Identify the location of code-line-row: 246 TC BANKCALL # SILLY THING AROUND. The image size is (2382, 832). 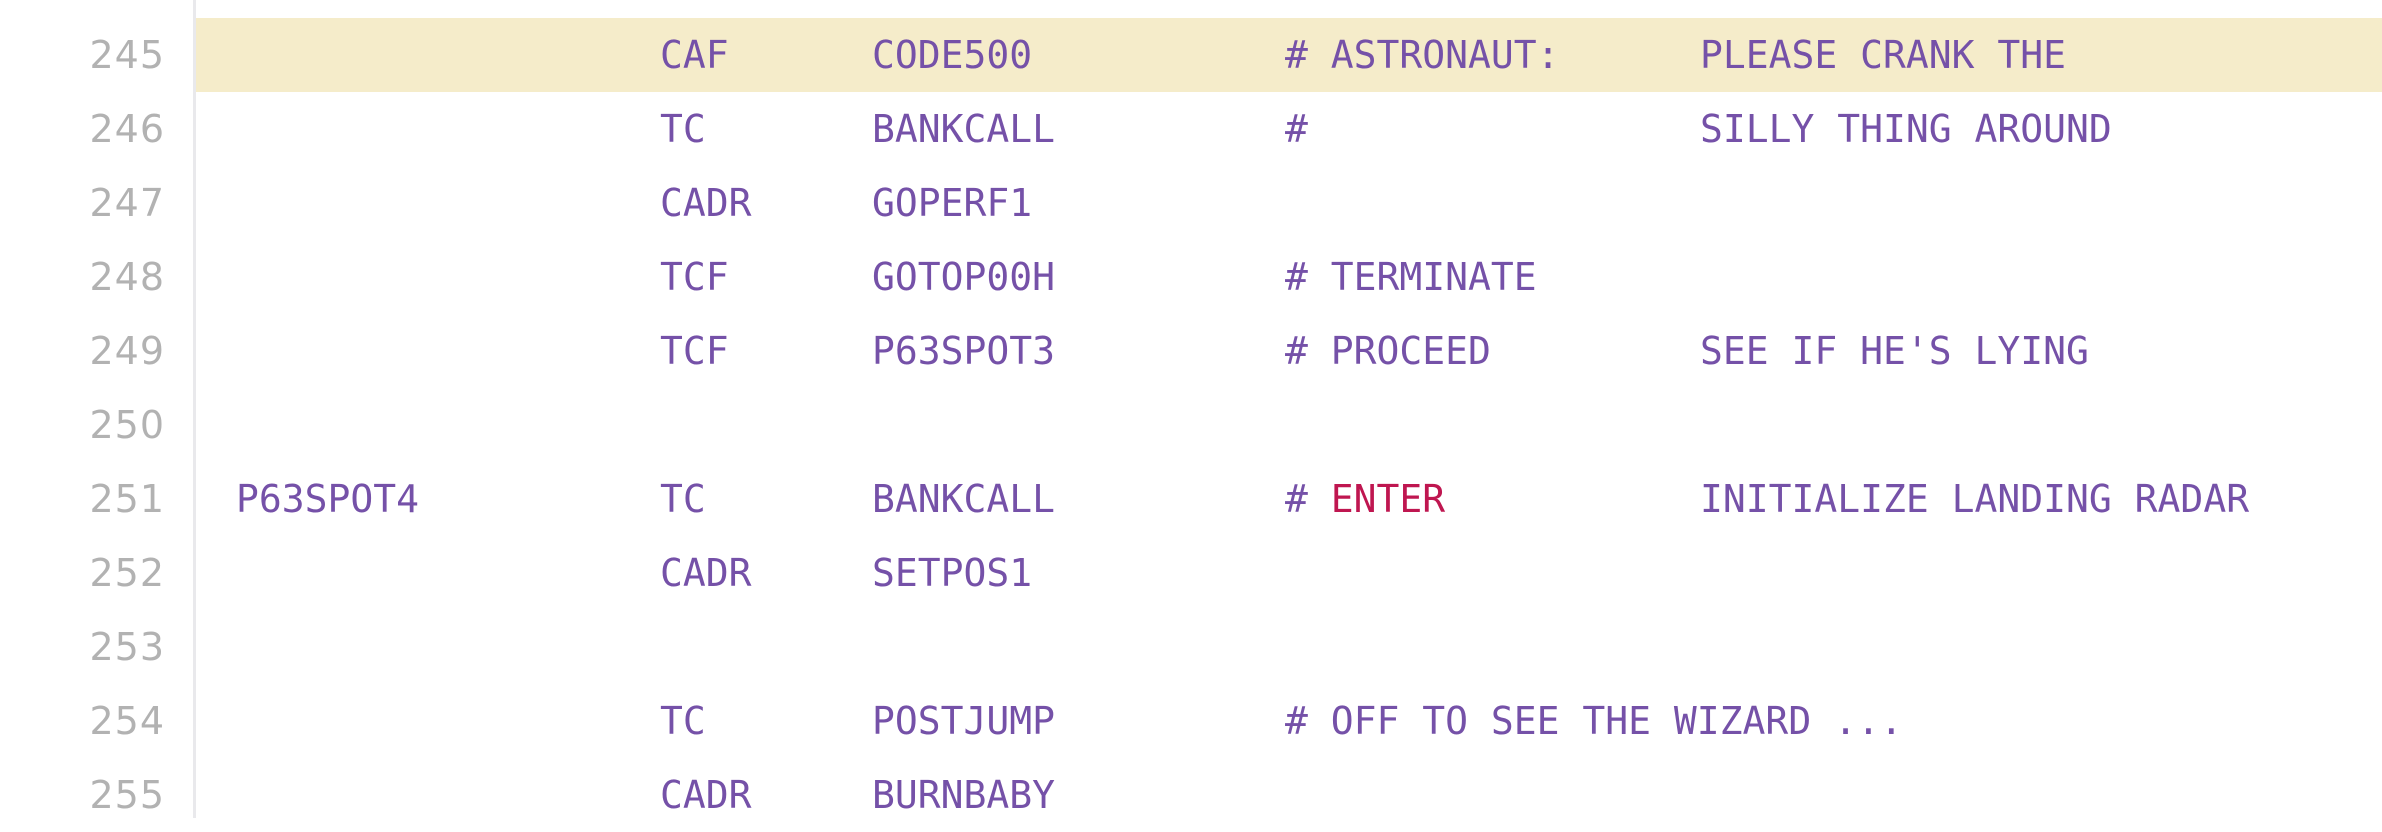
(1191, 129).